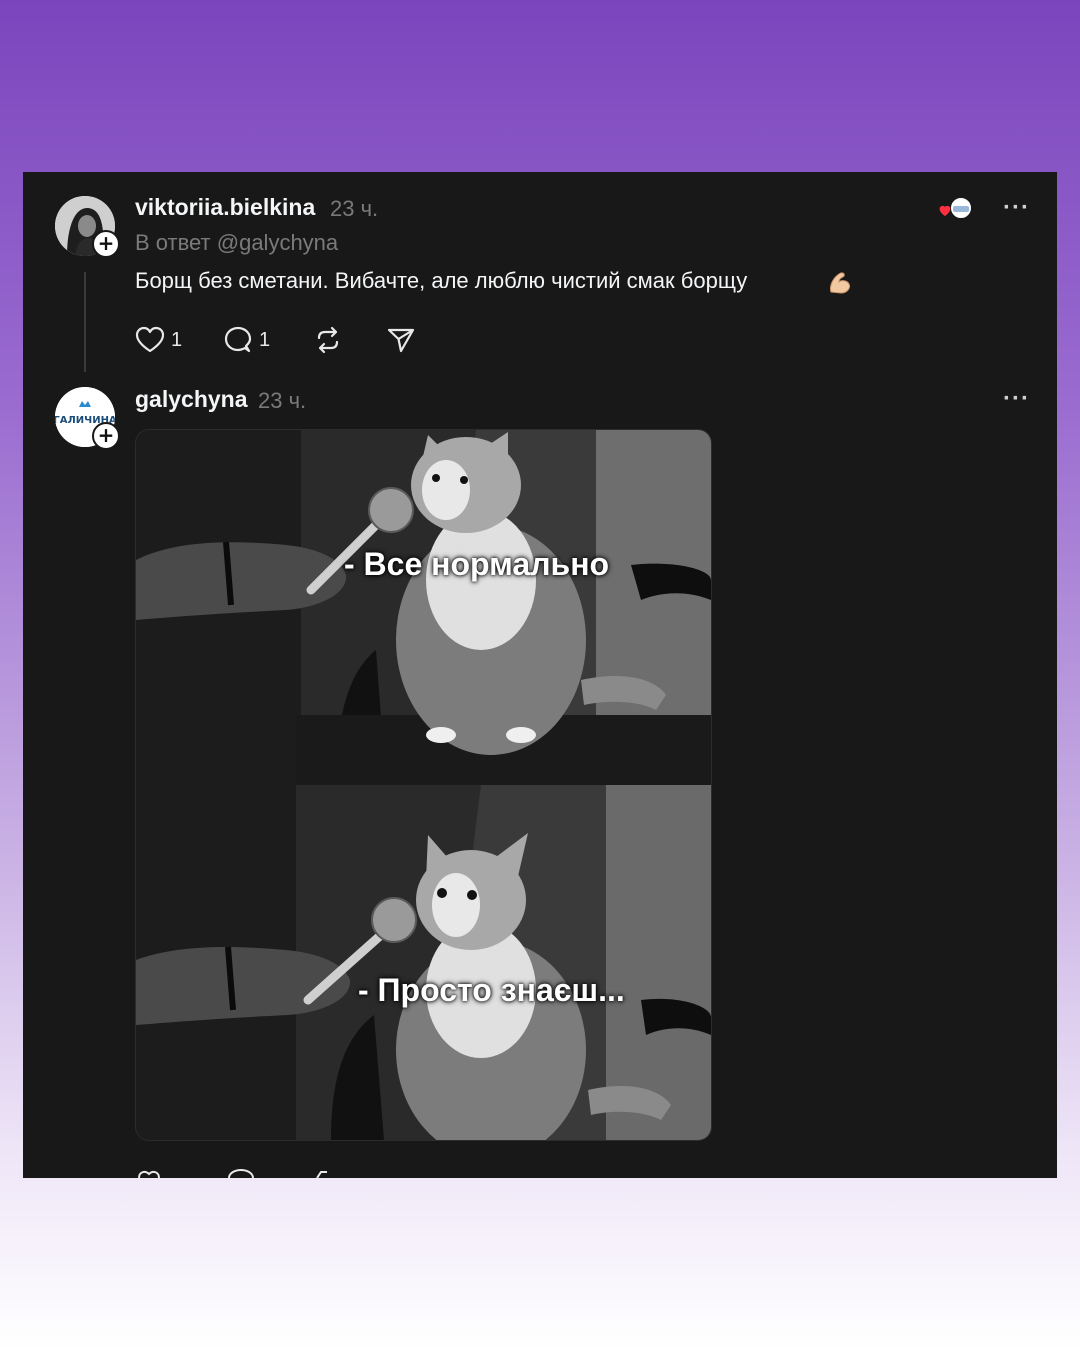 The width and height of the screenshot is (1080, 1350). I want to click on thread-connector-line, so click(85, 322).